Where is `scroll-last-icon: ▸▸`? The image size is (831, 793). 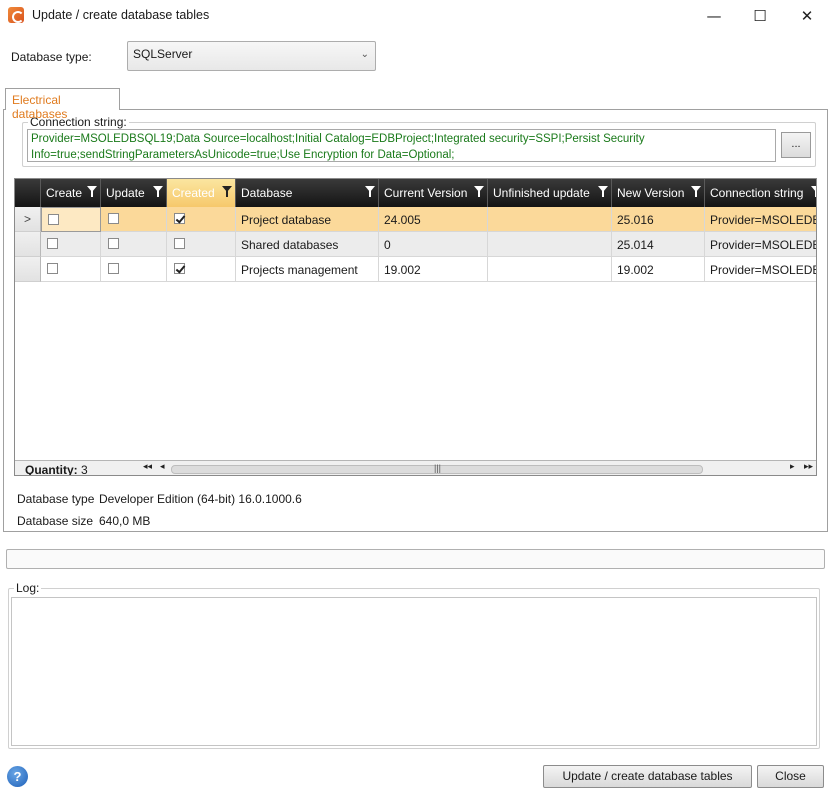 scroll-last-icon: ▸▸ is located at coordinates (808, 467).